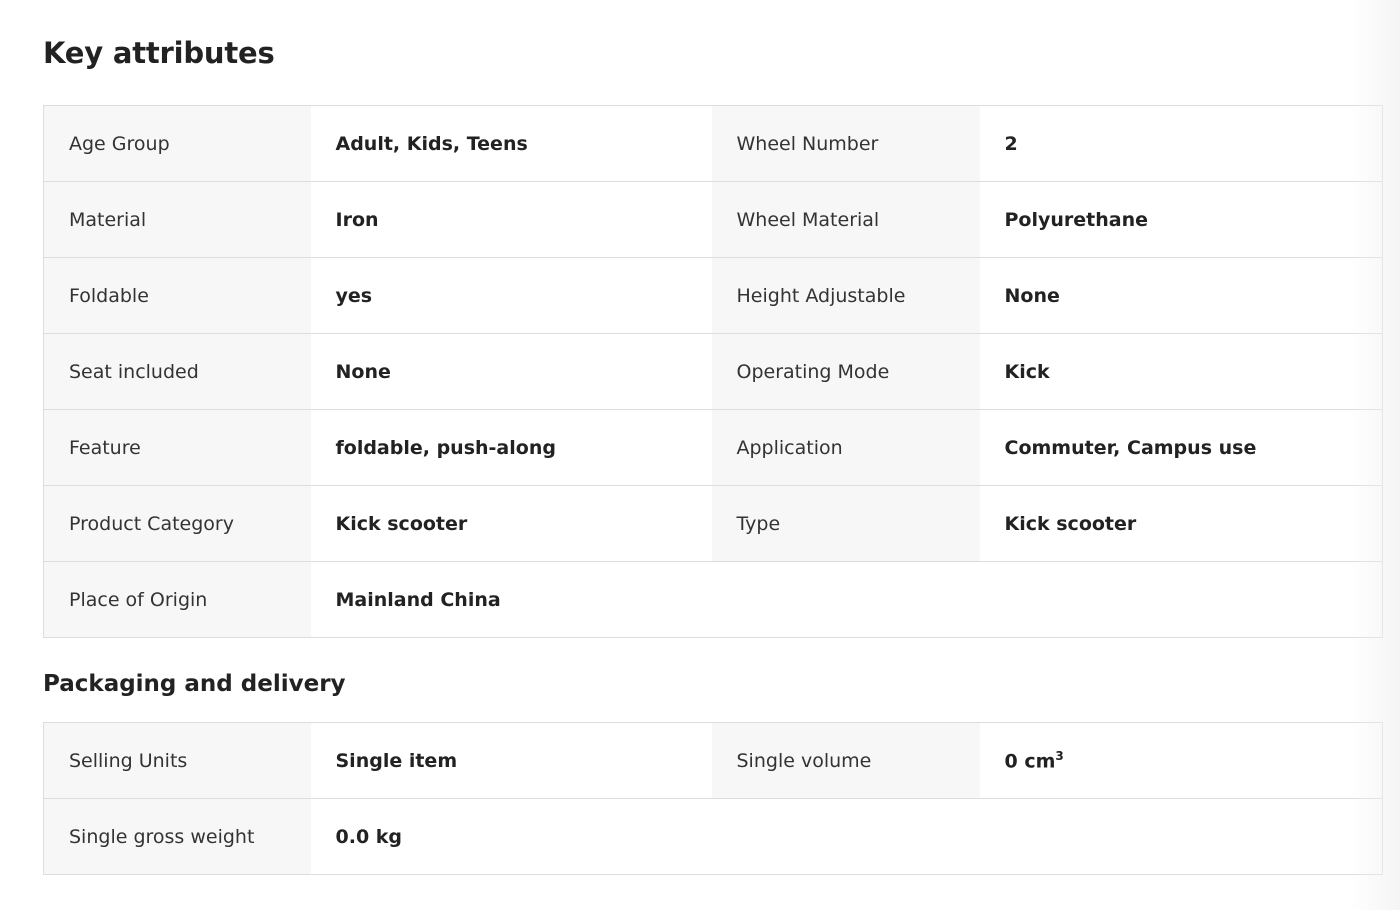  Describe the element at coordinates (845, 219) in the screenshot. I see `attribute-label: Wheel Material` at that location.